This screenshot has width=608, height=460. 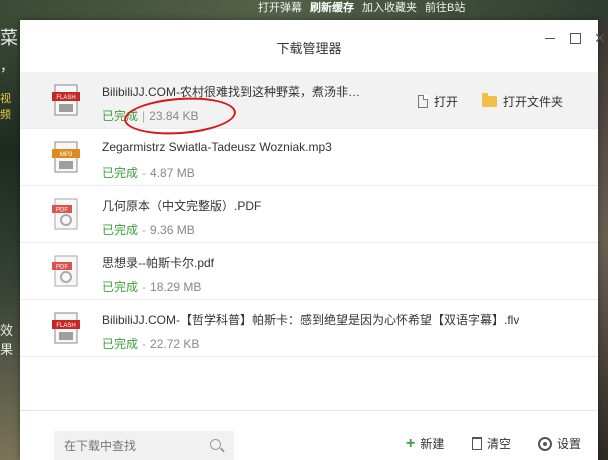 What do you see at coordinates (148, 230) in the screenshot?
I see `file-meta: 已完成 -9.36 MB` at bounding box center [148, 230].